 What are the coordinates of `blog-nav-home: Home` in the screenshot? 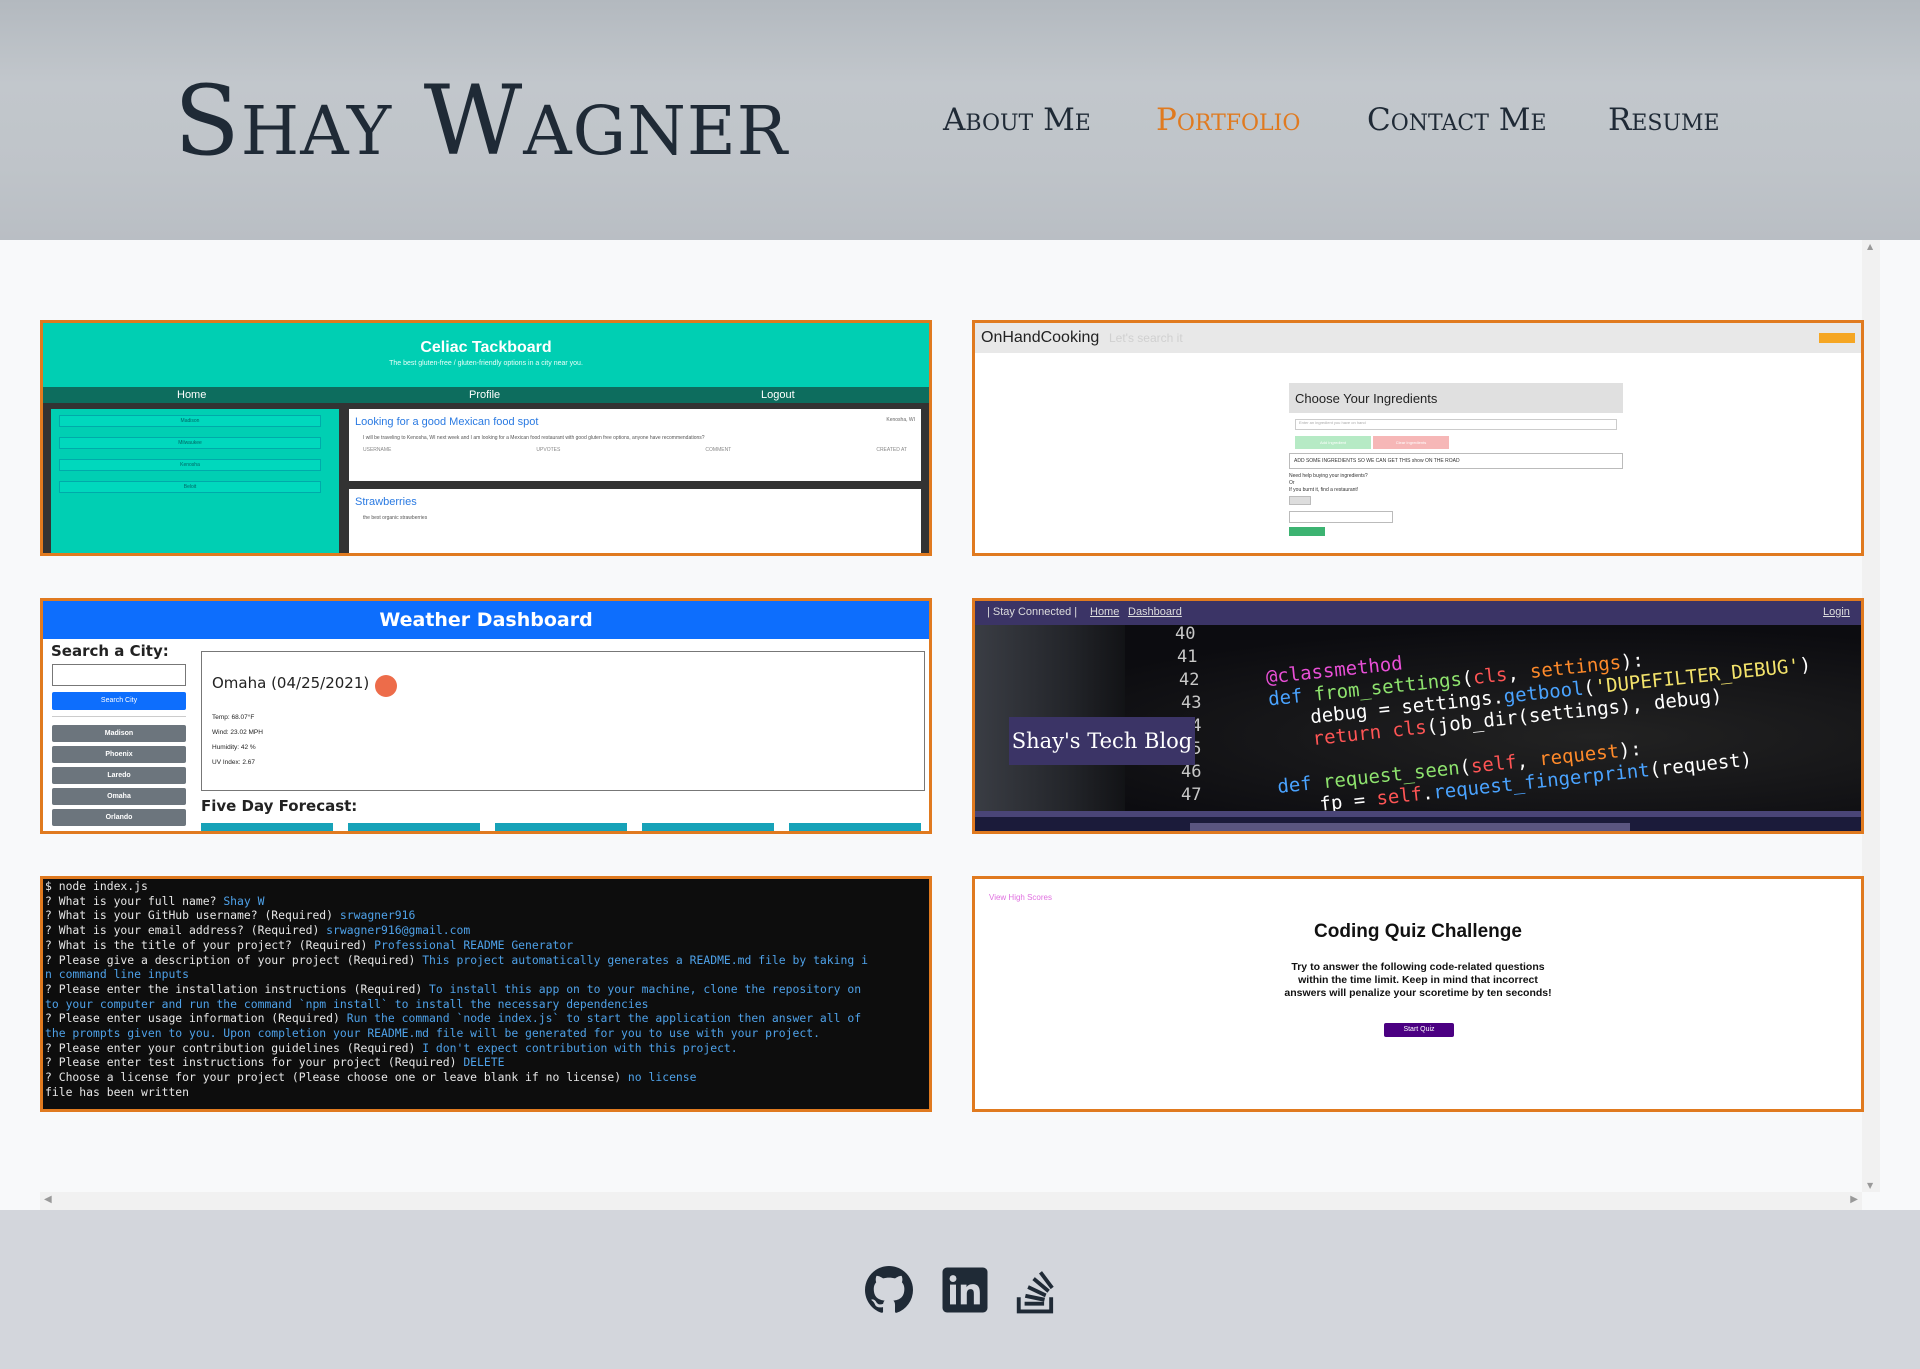 It's located at (1105, 612).